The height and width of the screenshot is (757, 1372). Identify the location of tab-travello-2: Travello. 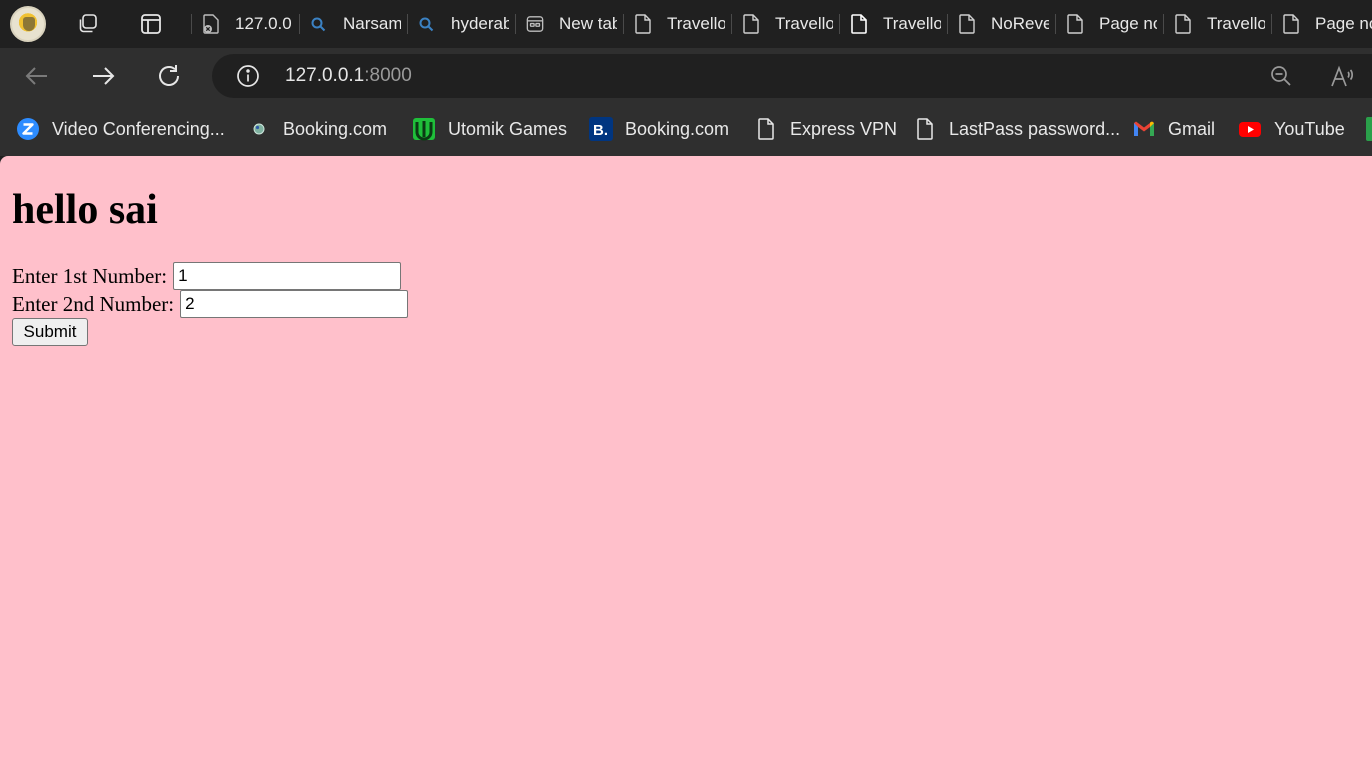
(785, 24).